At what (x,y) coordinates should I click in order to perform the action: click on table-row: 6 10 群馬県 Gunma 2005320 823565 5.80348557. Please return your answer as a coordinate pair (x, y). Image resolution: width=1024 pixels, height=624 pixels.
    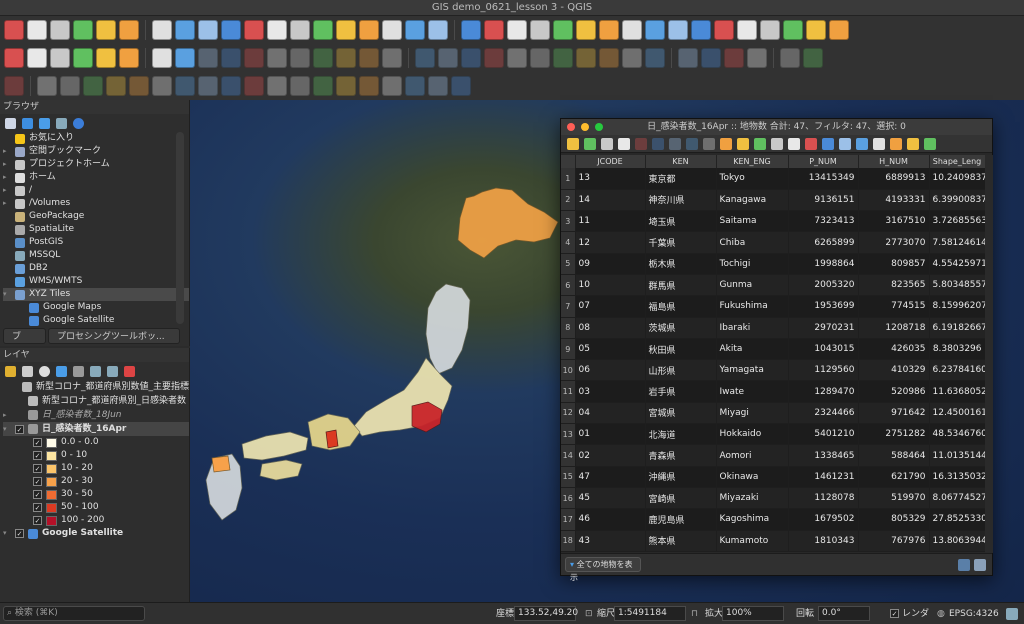
    Looking at the image, I should click on (773, 285).